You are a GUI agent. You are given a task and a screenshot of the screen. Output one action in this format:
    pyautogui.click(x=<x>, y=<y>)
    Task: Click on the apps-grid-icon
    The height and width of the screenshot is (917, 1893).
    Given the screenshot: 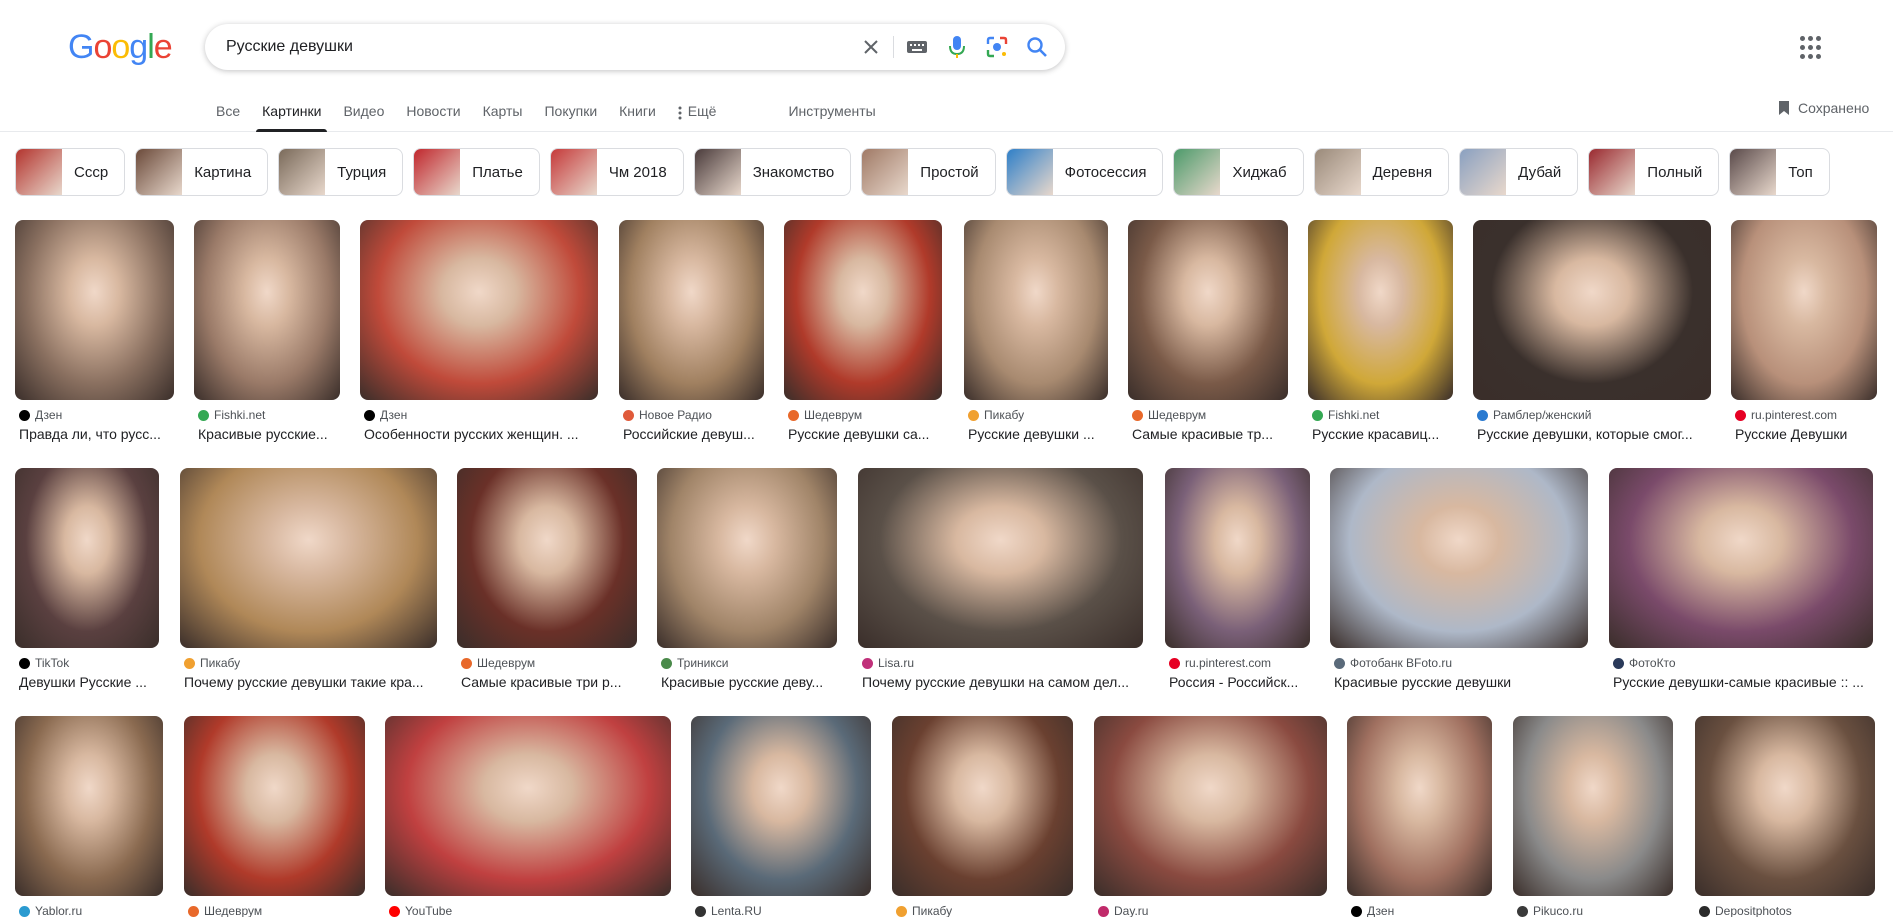 What is the action you would take?
    pyautogui.click(x=1812, y=48)
    